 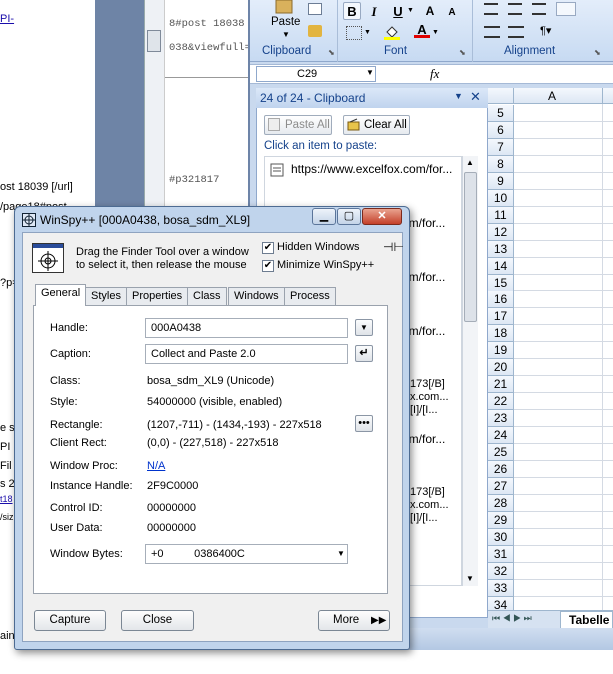 What do you see at coordinates (501, 436) in the screenshot?
I see `row-header: 24` at bounding box center [501, 436].